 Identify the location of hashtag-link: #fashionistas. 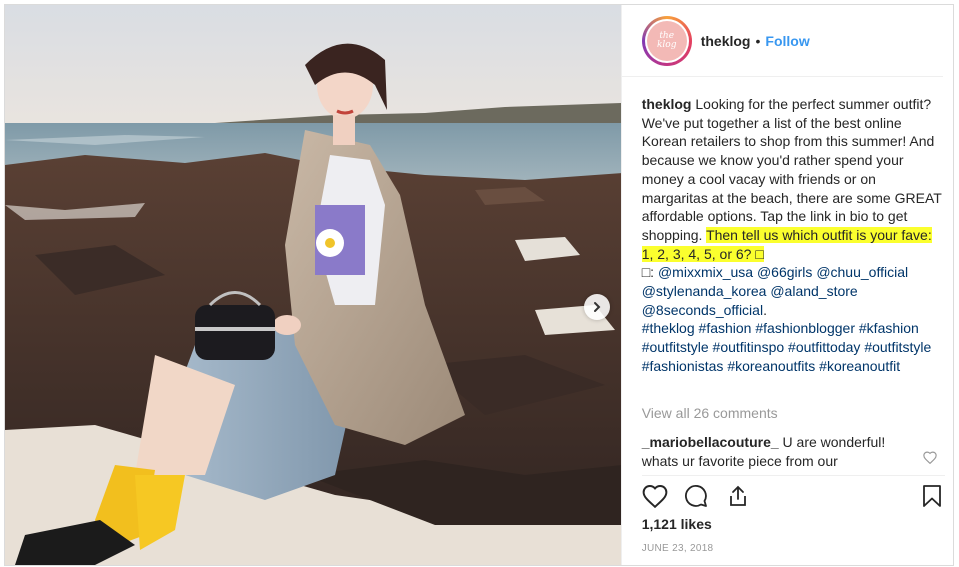
(683, 366).